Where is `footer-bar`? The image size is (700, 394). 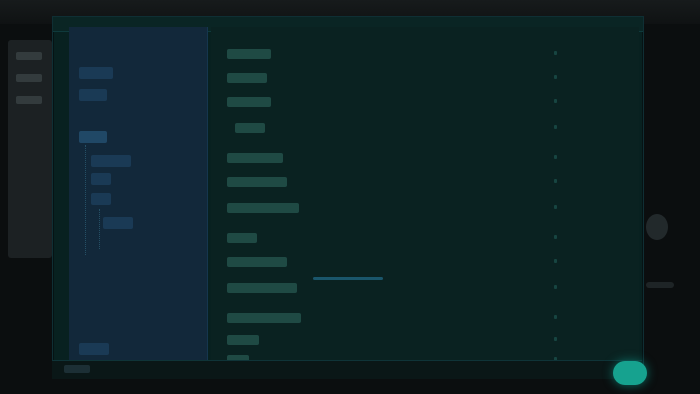
footer-bar is located at coordinates (347, 369).